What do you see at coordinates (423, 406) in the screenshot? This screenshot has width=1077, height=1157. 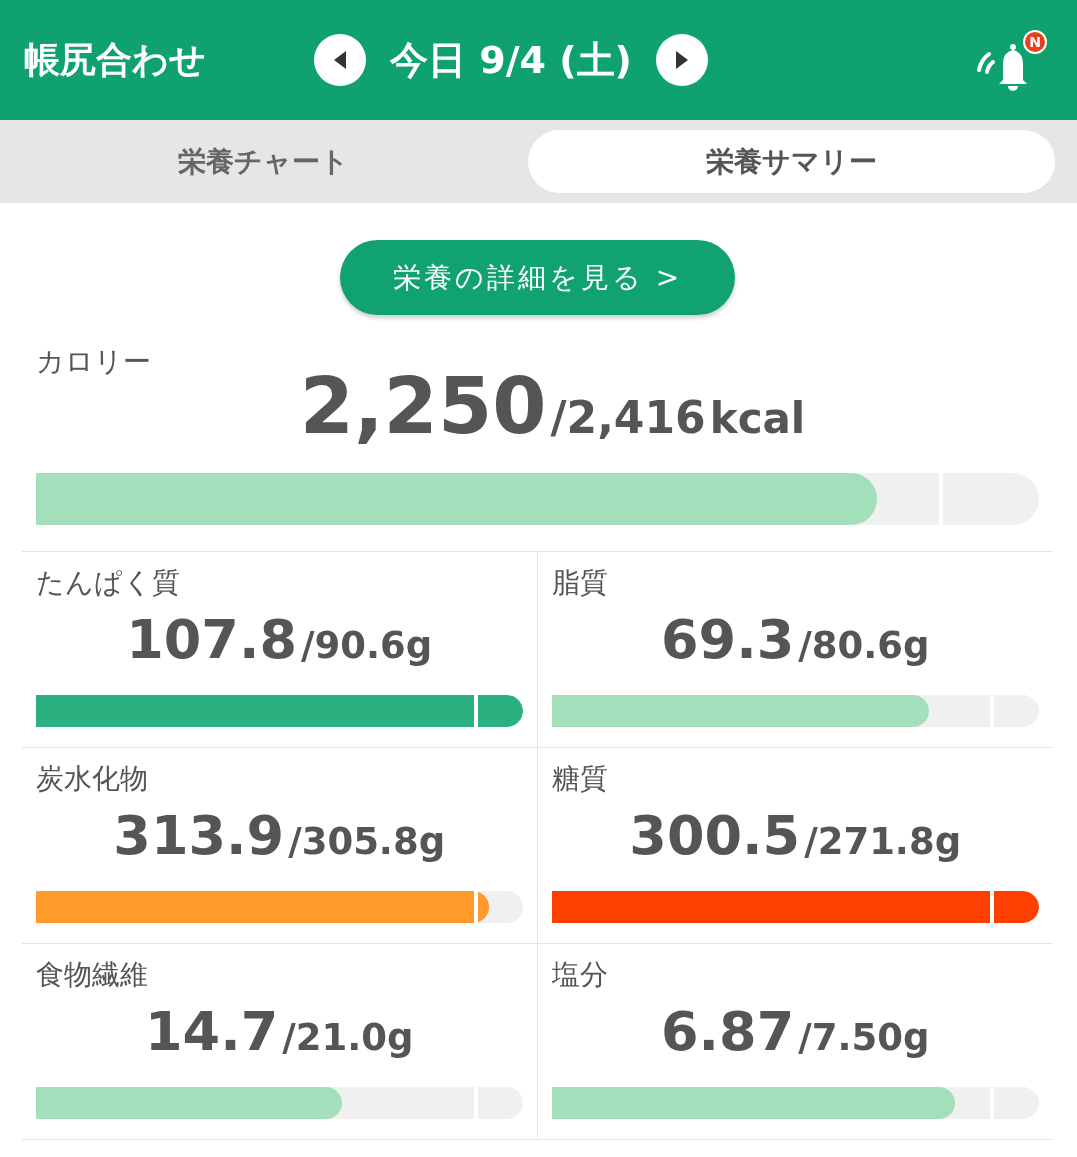 I see `calorie-value: 2,250` at bounding box center [423, 406].